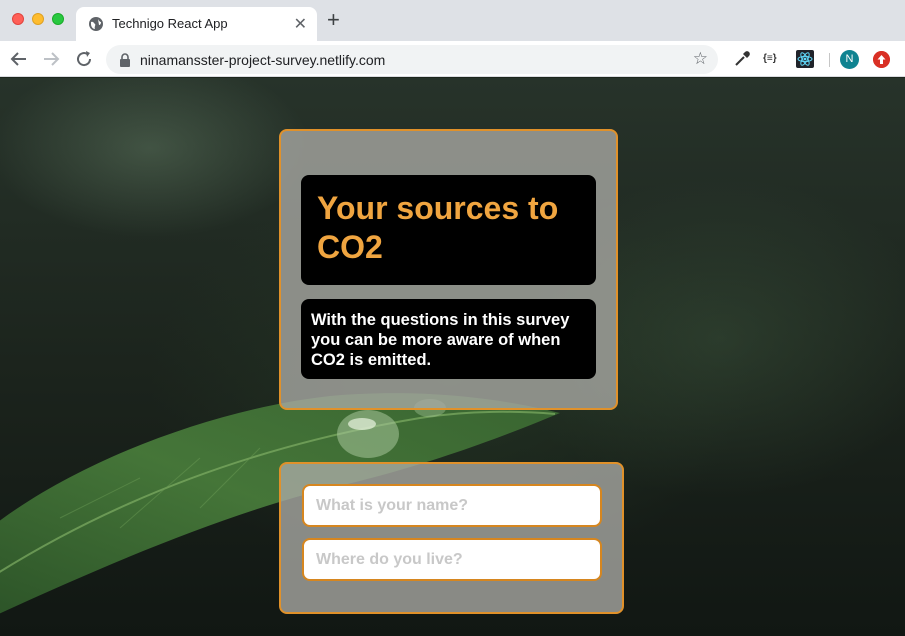 The height and width of the screenshot is (636, 905). I want to click on location-input, so click(452, 559).